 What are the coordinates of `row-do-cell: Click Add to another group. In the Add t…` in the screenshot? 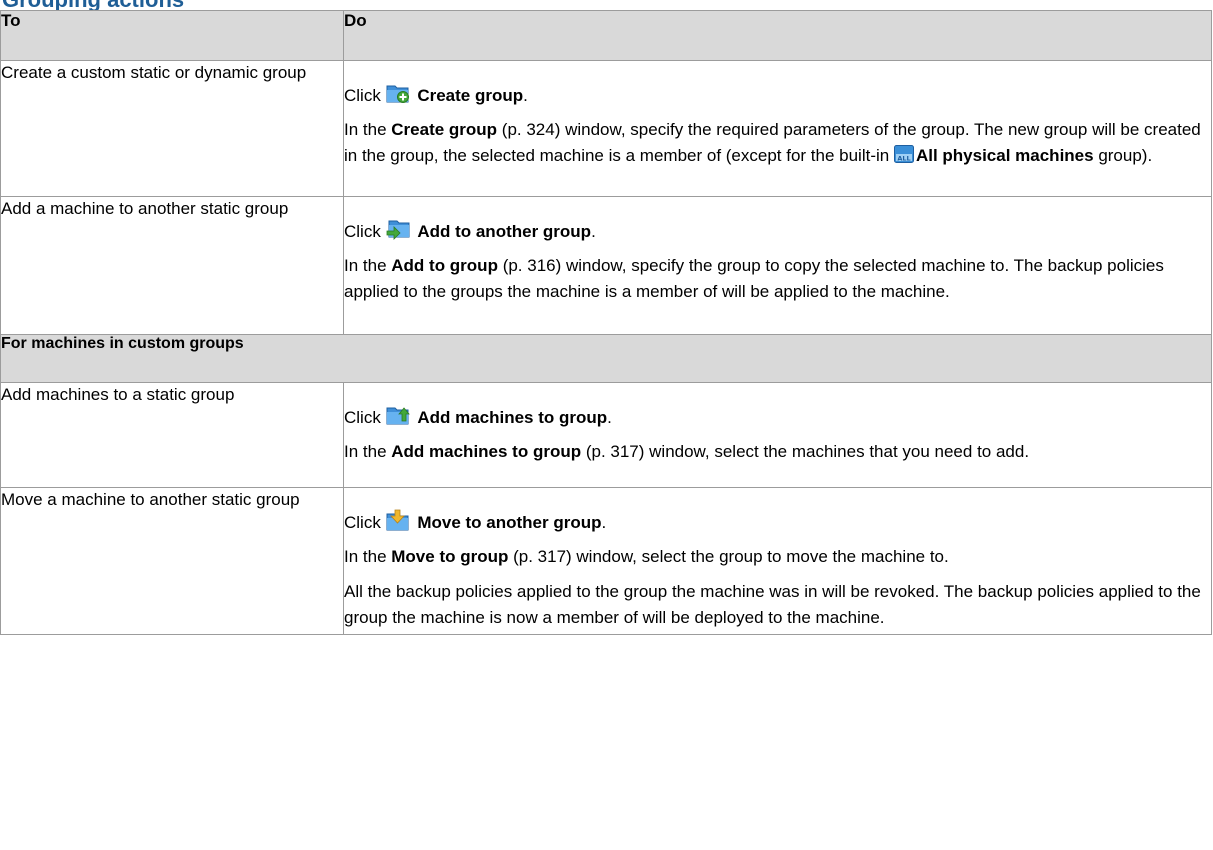 It's located at (777, 265).